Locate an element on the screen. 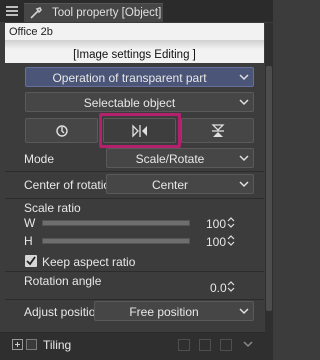 Image resolution: width=320 pixels, height=360 pixels. wrench-icon is located at coordinates (36, 13).